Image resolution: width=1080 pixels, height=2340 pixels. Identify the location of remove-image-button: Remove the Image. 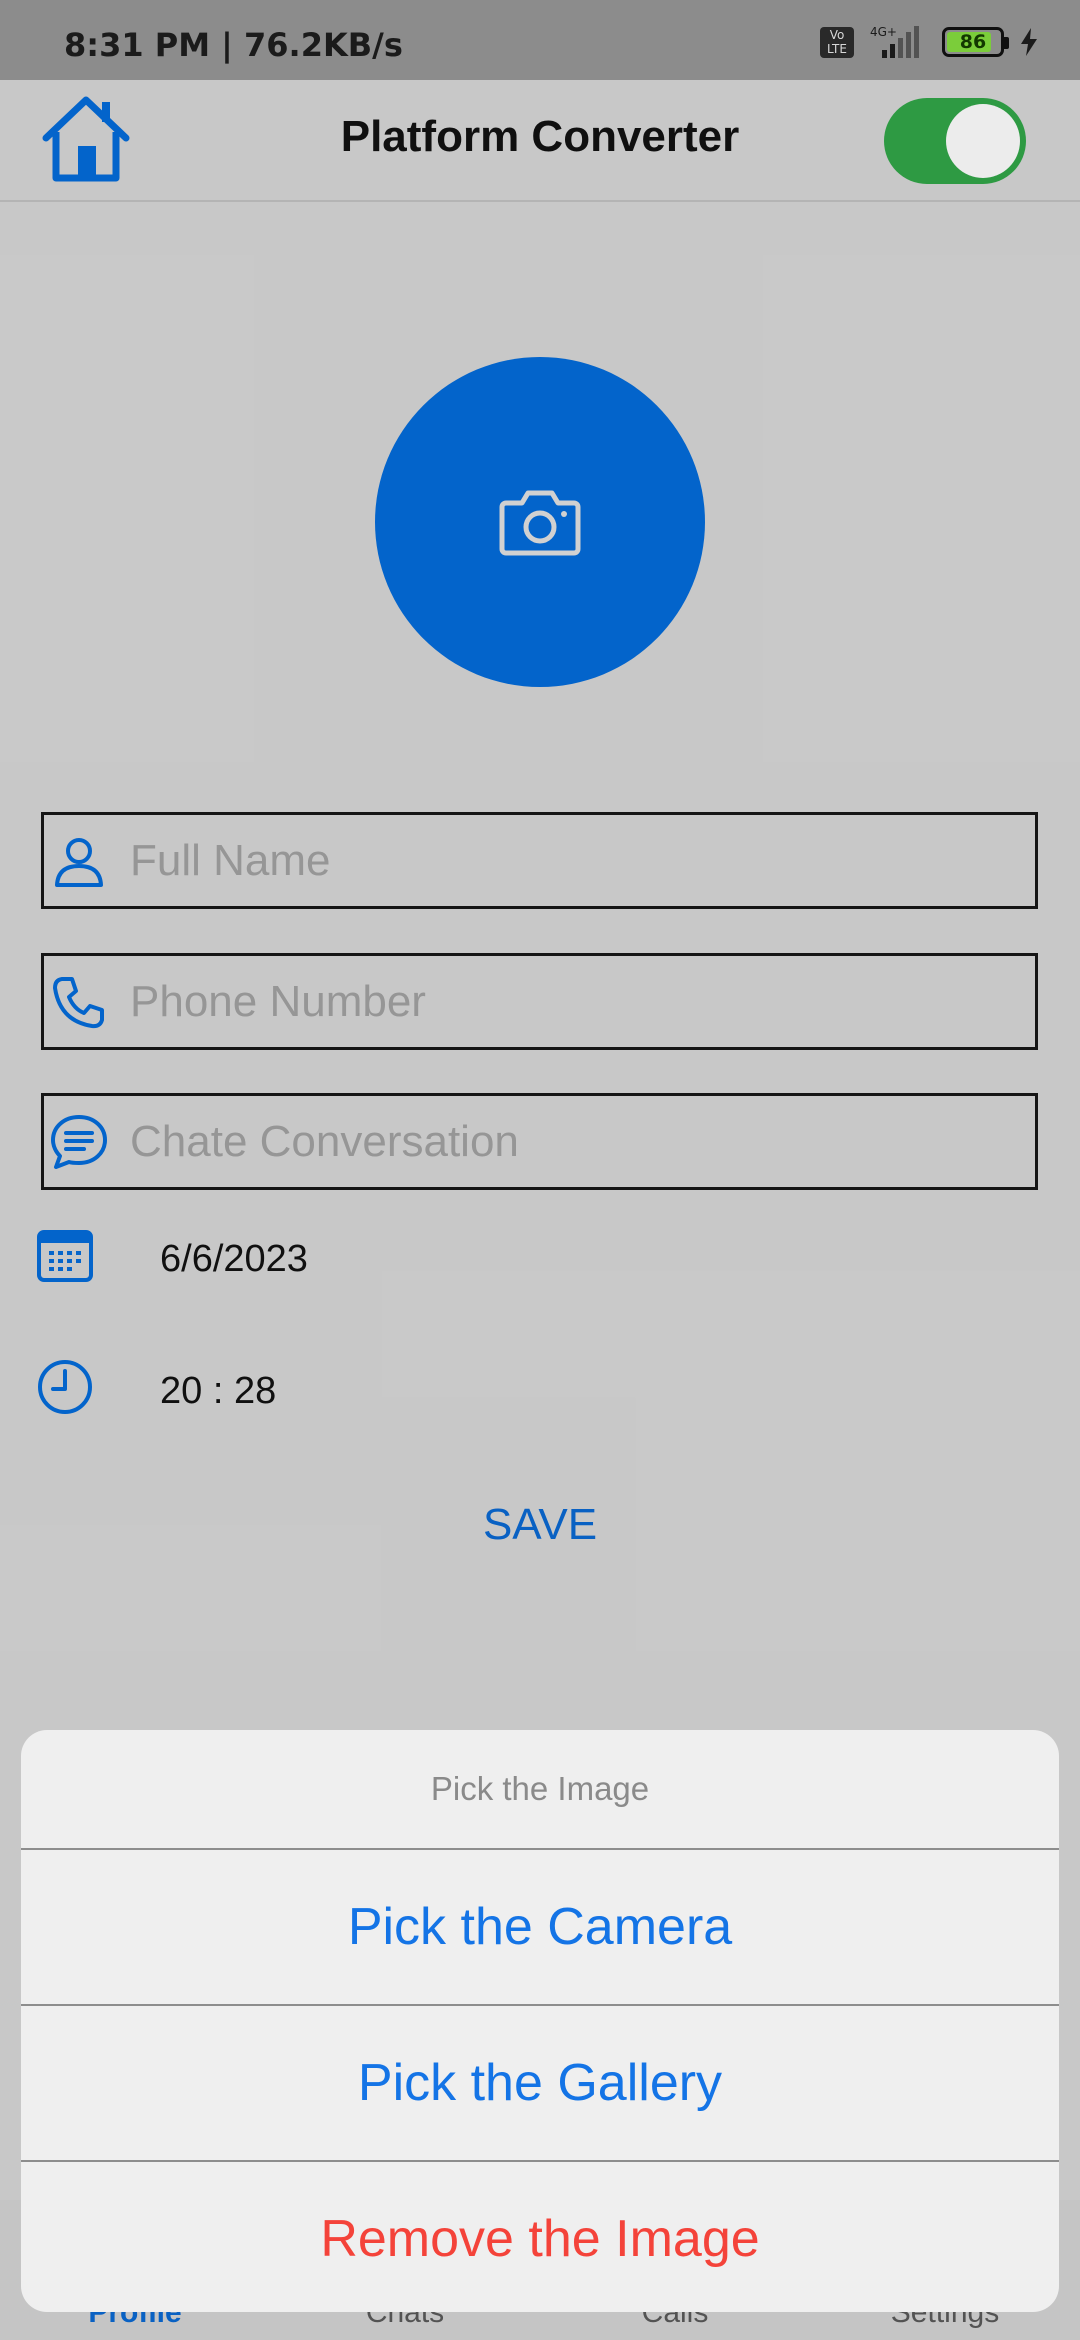
(540, 2237).